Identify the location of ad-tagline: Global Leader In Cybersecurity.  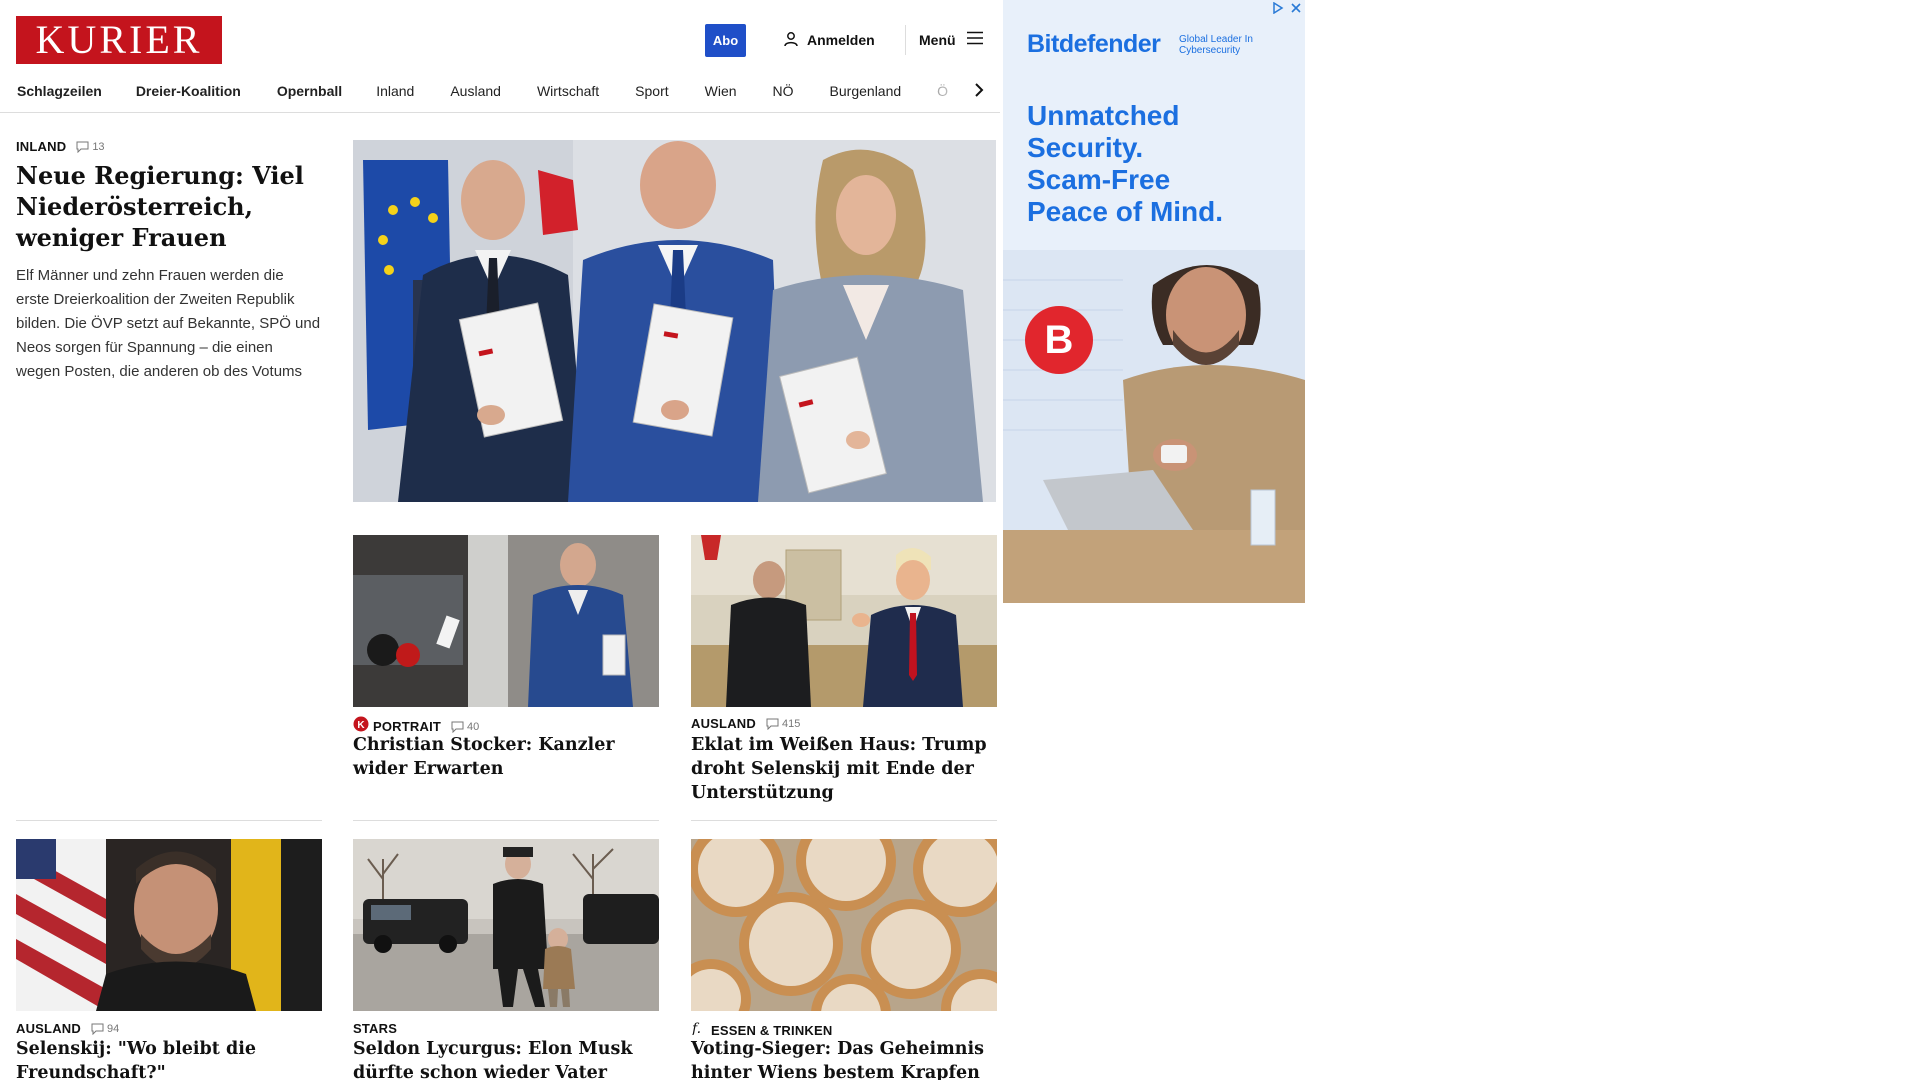
(1216, 45).